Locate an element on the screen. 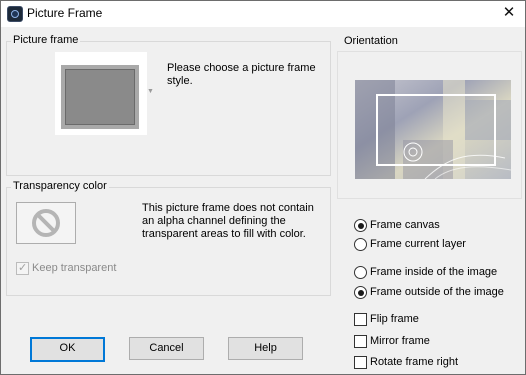  frame-style-thumbnail is located at coordinates (100, 97).